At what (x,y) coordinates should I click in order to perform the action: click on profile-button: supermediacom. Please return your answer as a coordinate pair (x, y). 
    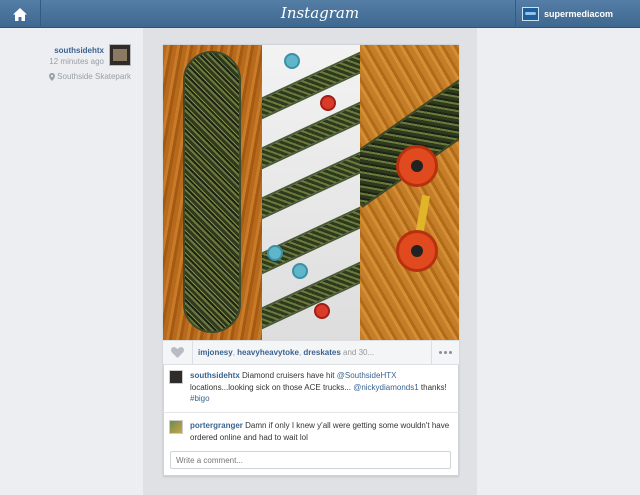
    Looking at the image, I should click on (577, 14).